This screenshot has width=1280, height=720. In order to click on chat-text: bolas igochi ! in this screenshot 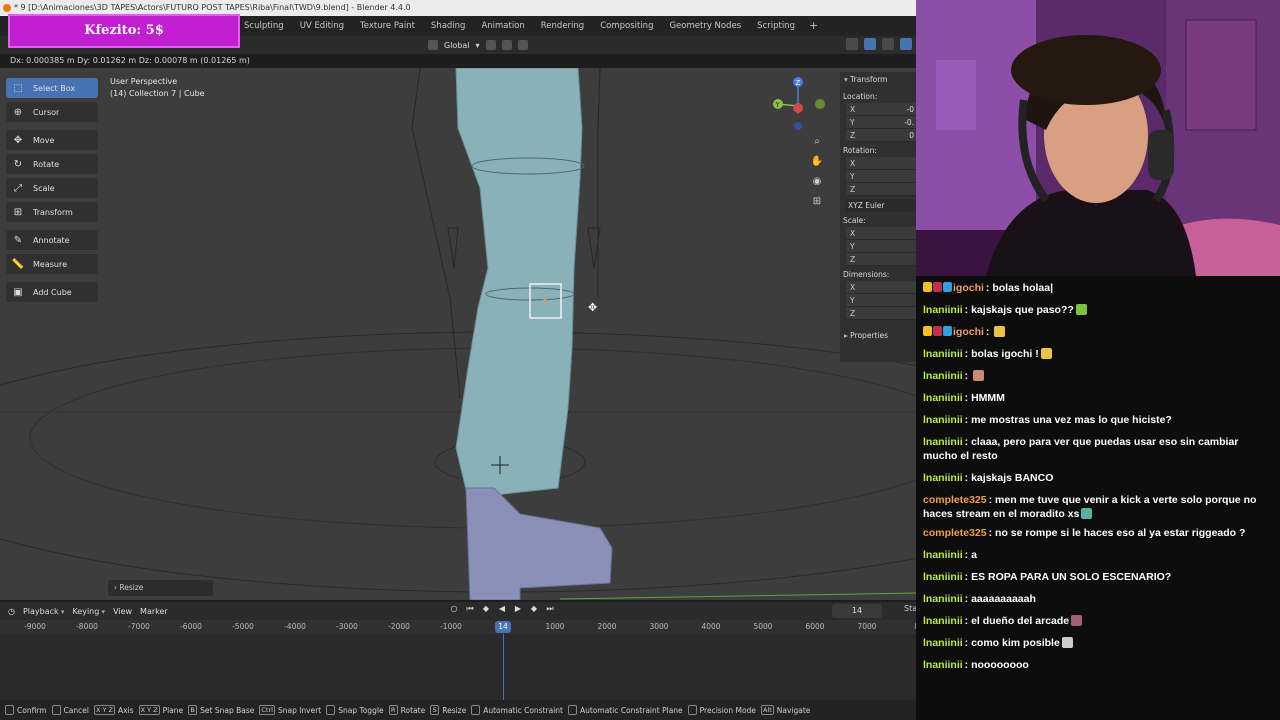, I will do `click(1005, 354)`.